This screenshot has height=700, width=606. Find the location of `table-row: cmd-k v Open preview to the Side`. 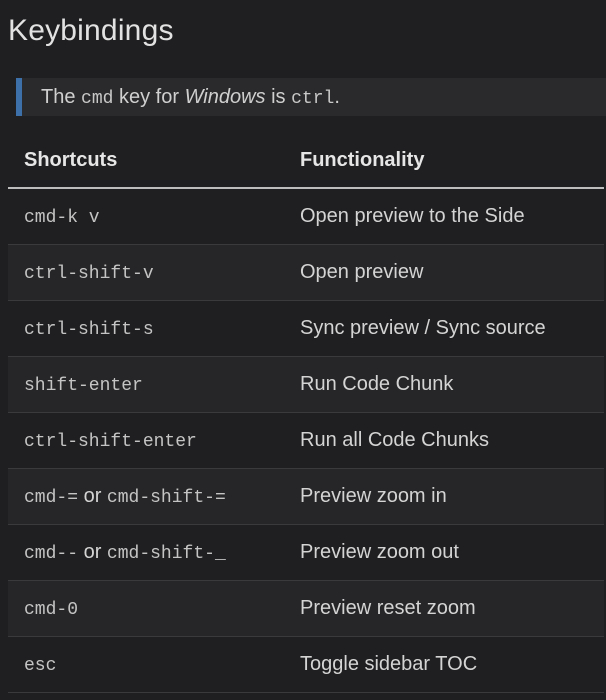

table-row: cmd-k v Open preview to the Side is located at coordinates (306, 216).